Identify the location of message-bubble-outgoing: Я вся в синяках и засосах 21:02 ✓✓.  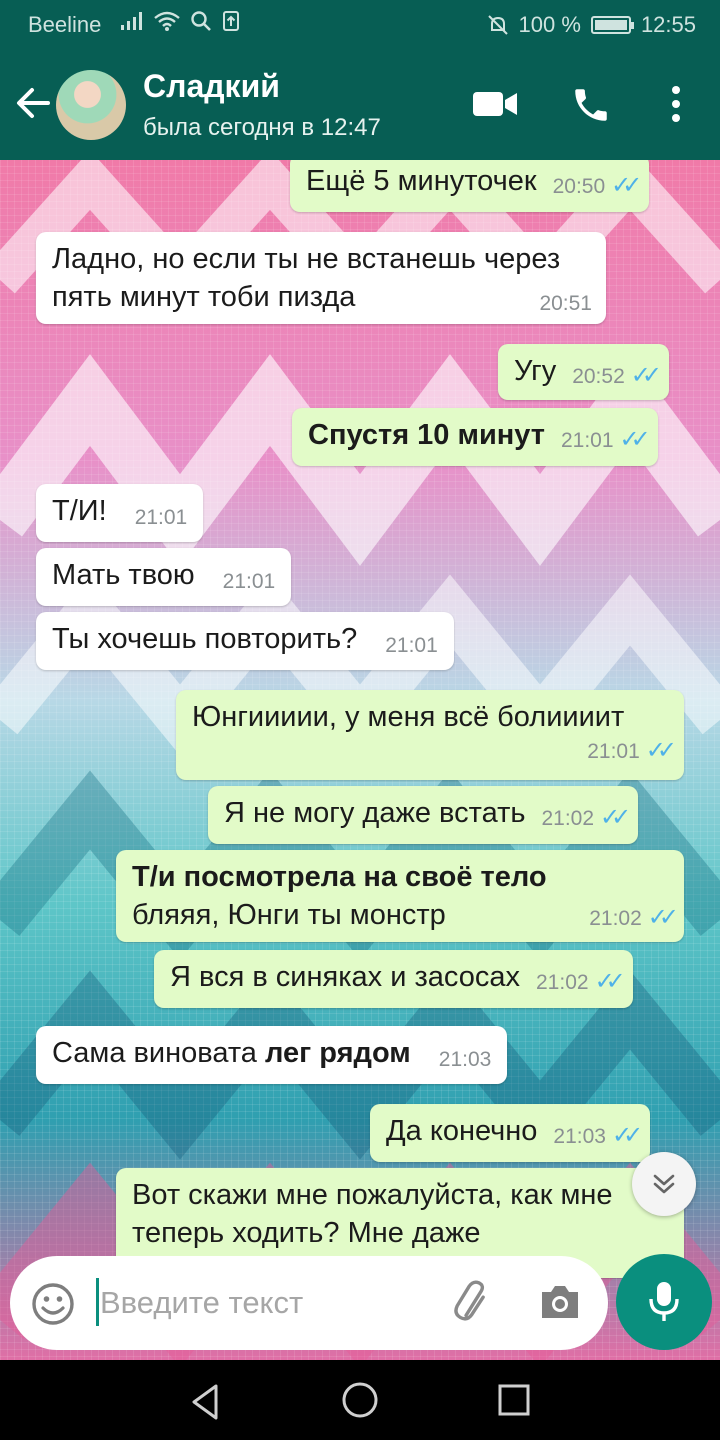
(393, 979).